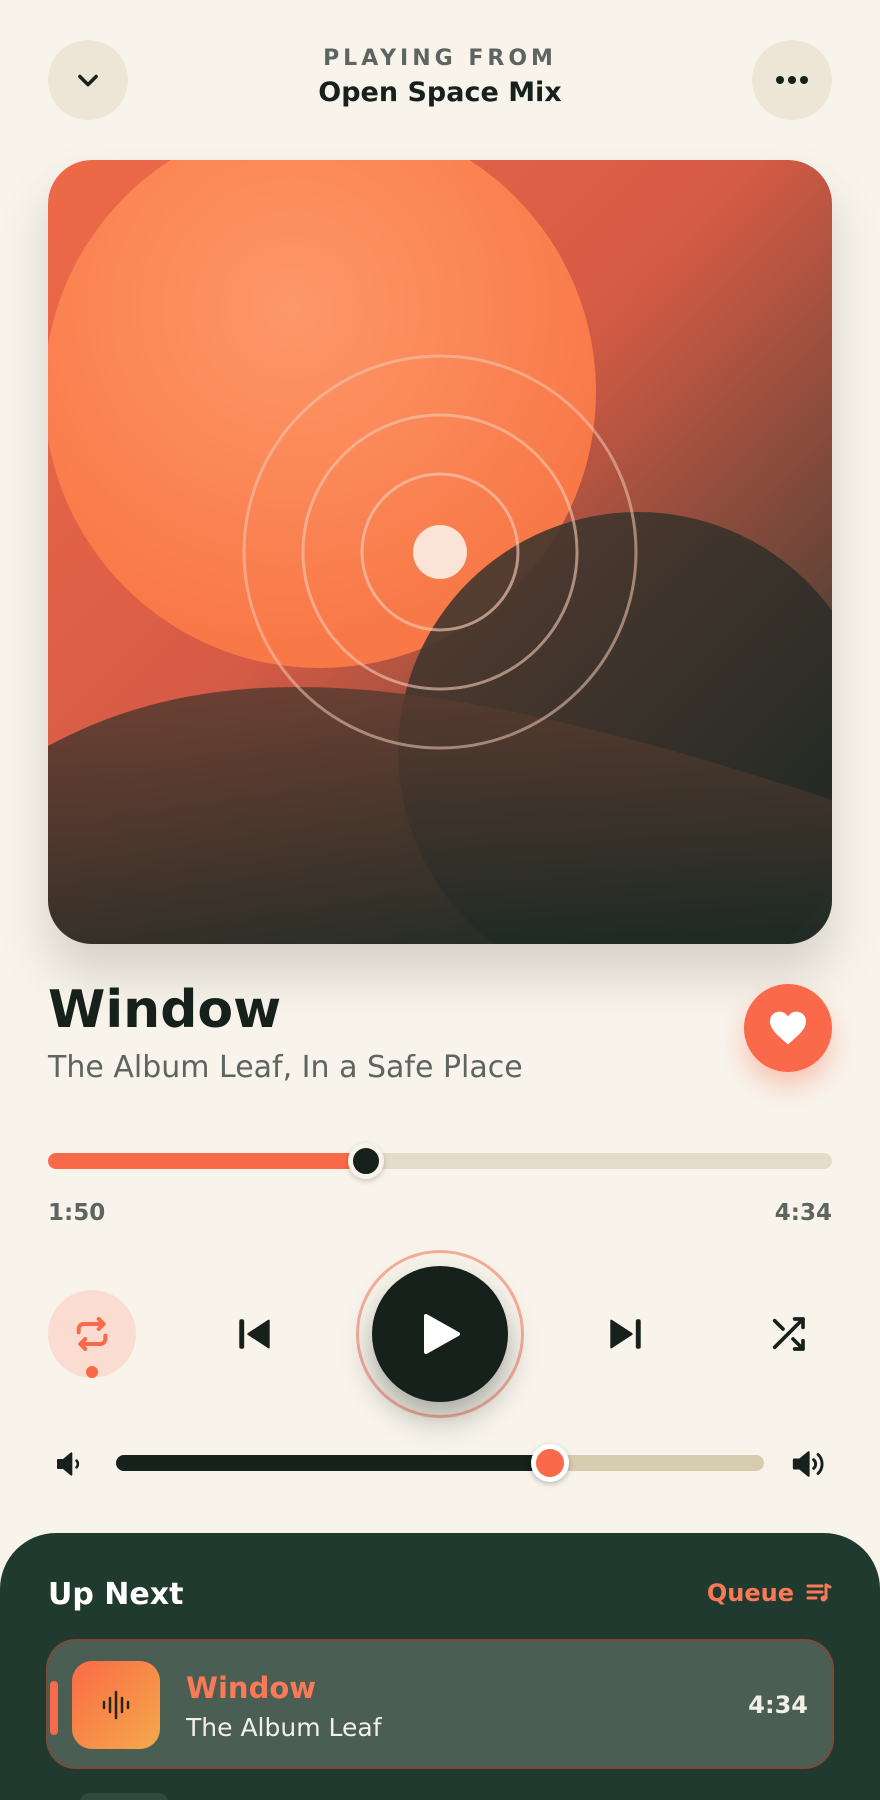  I want to click on repeat-button, so click(92, 1334).